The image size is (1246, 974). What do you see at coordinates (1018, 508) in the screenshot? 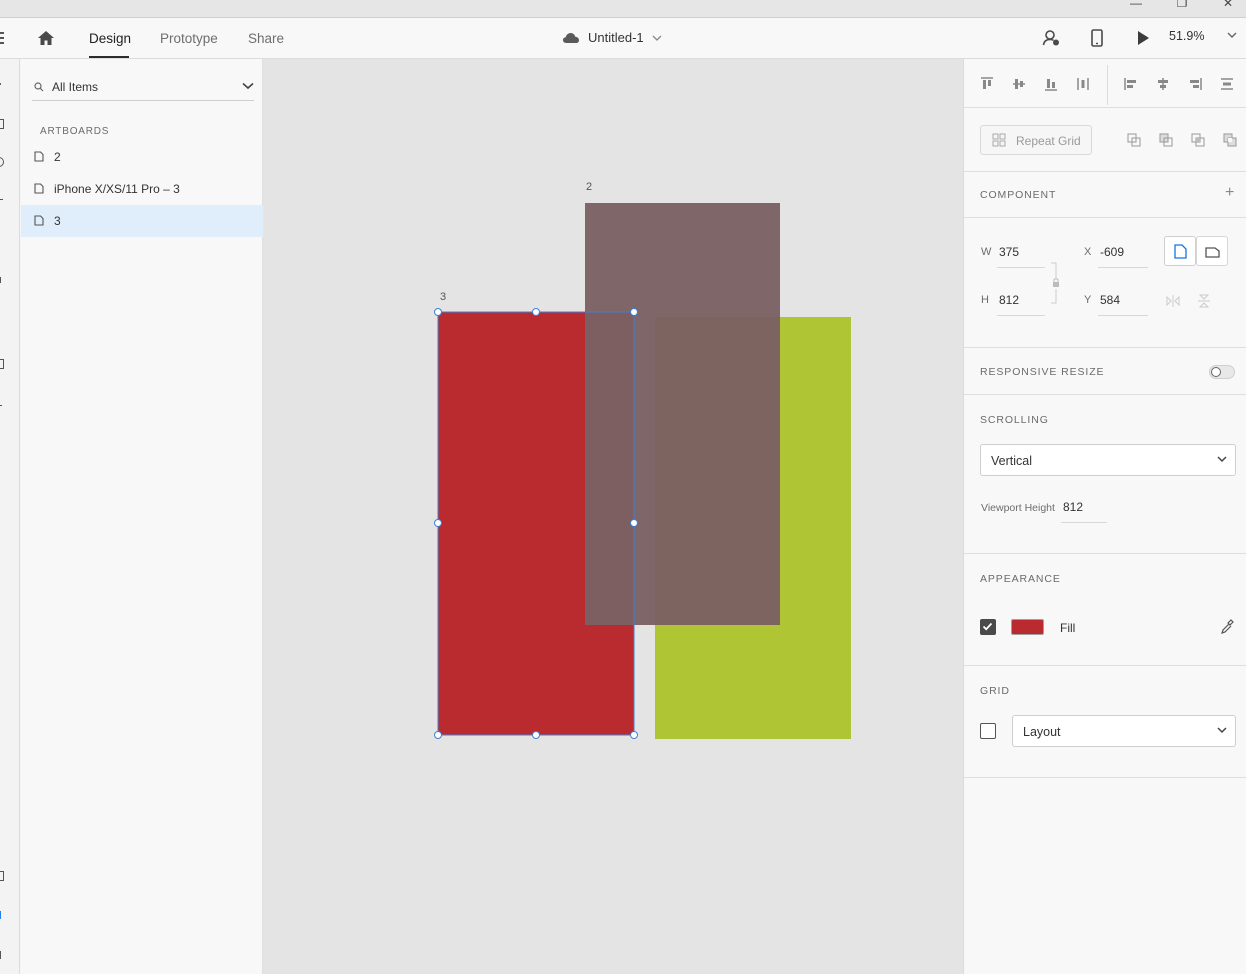
I see `viewport-height-label: Viewport Height` at bounding box center [1018, 508].